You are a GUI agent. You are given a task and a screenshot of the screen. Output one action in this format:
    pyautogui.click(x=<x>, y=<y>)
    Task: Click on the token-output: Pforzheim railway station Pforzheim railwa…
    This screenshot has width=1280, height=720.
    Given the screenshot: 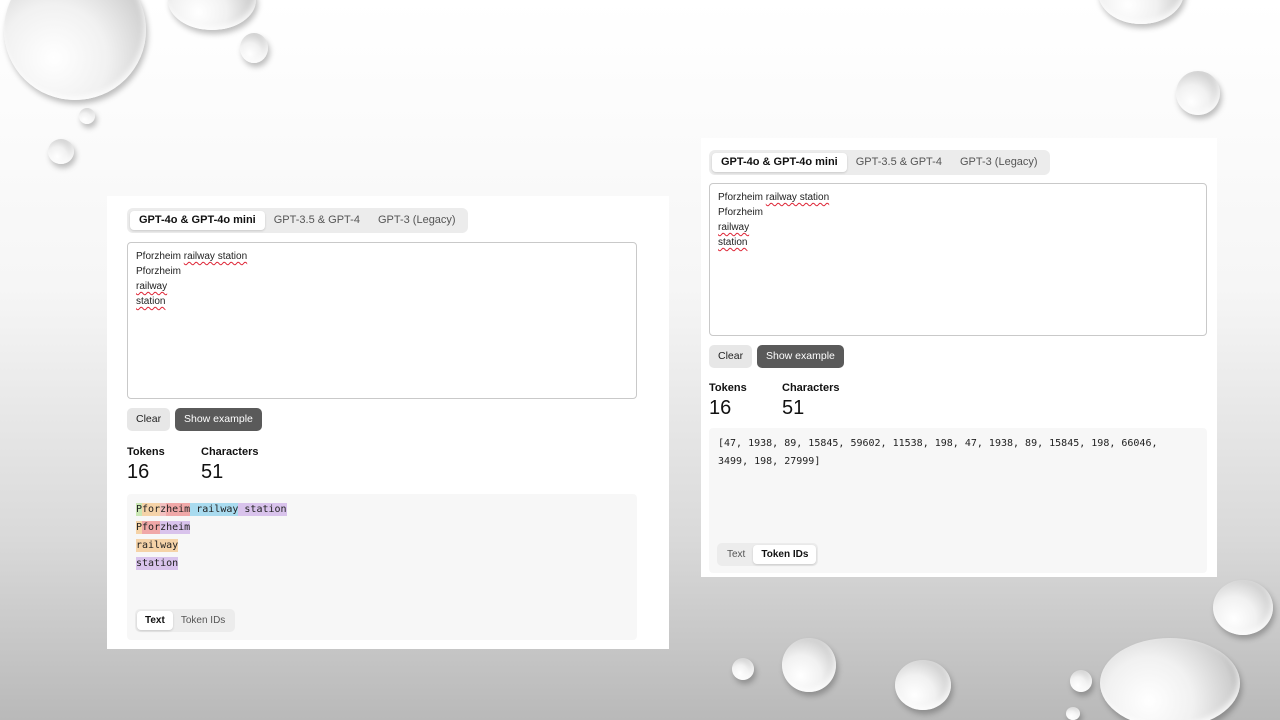 What is the action you would take?
    pyautogui.click(x=382, y=567)
    